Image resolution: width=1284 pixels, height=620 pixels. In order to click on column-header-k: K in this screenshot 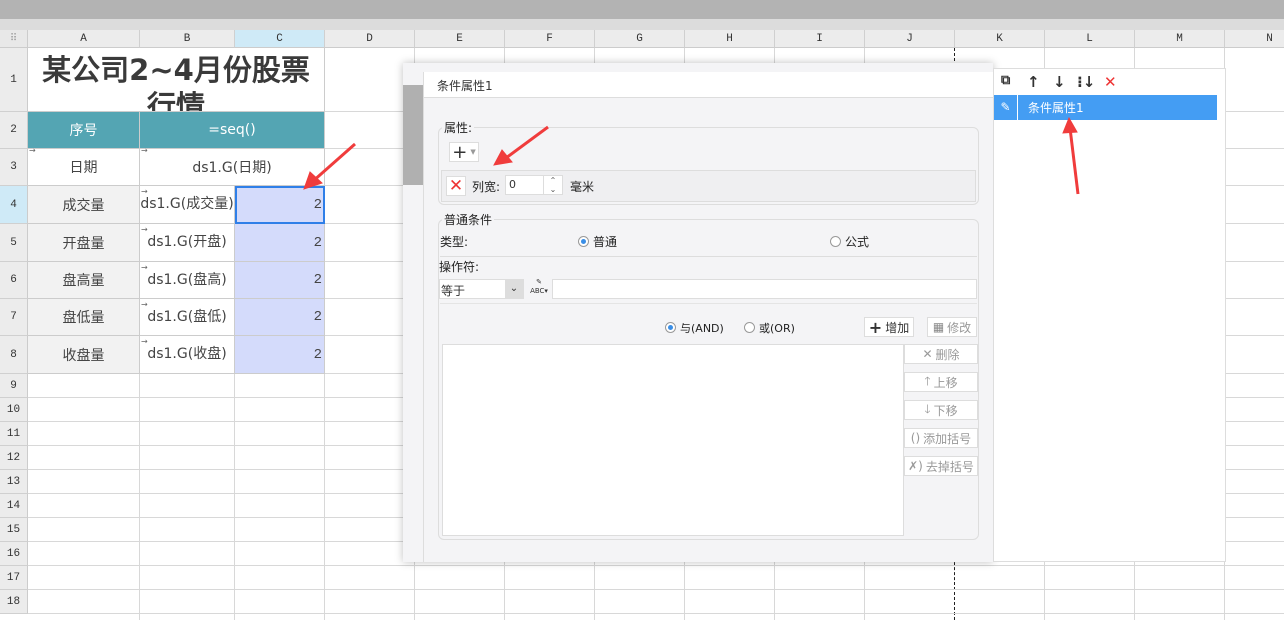, I will do `click(1000, 39)`.